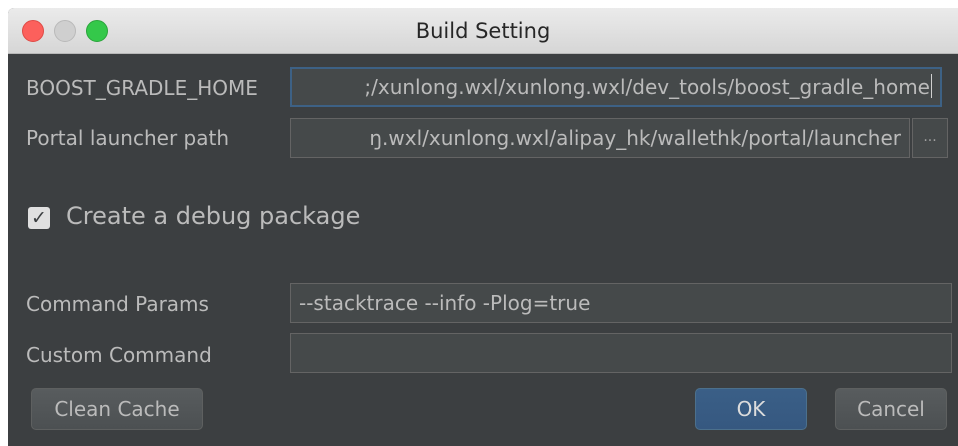 The image size is (958, 446). I want to click on command-params-input: --stacktrace --info -Plog=true, so click(621, 303).